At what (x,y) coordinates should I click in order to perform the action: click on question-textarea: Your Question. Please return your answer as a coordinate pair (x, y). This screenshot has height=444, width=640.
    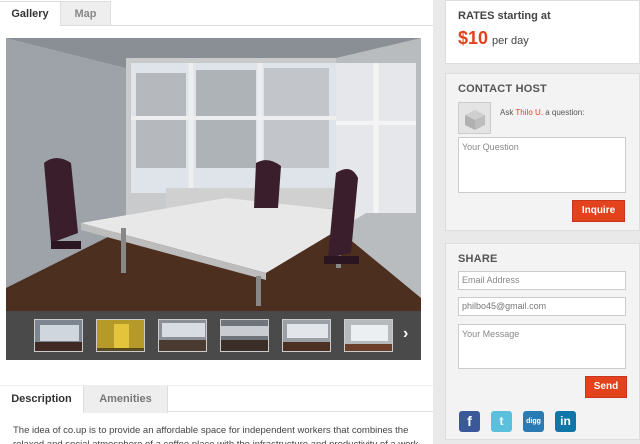
    Looking at the image, I should click on (542, 165).